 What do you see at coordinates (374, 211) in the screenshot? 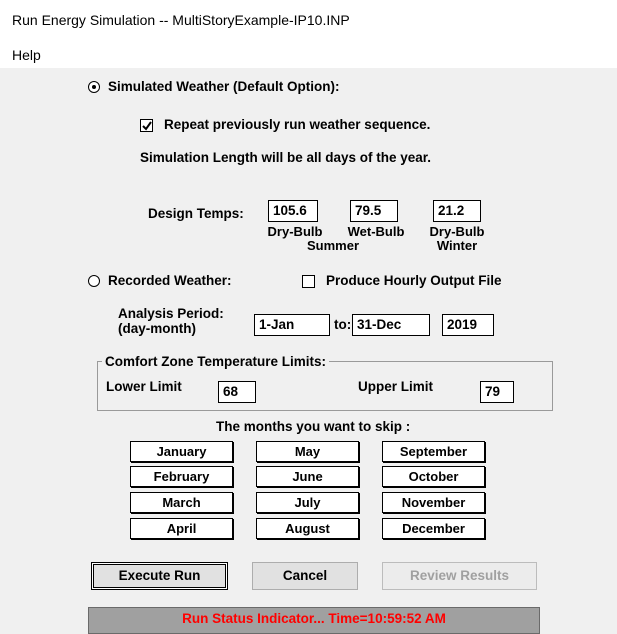
I see `wet-bulb-summer-input: 79.5` at bounding box center [374, 211].